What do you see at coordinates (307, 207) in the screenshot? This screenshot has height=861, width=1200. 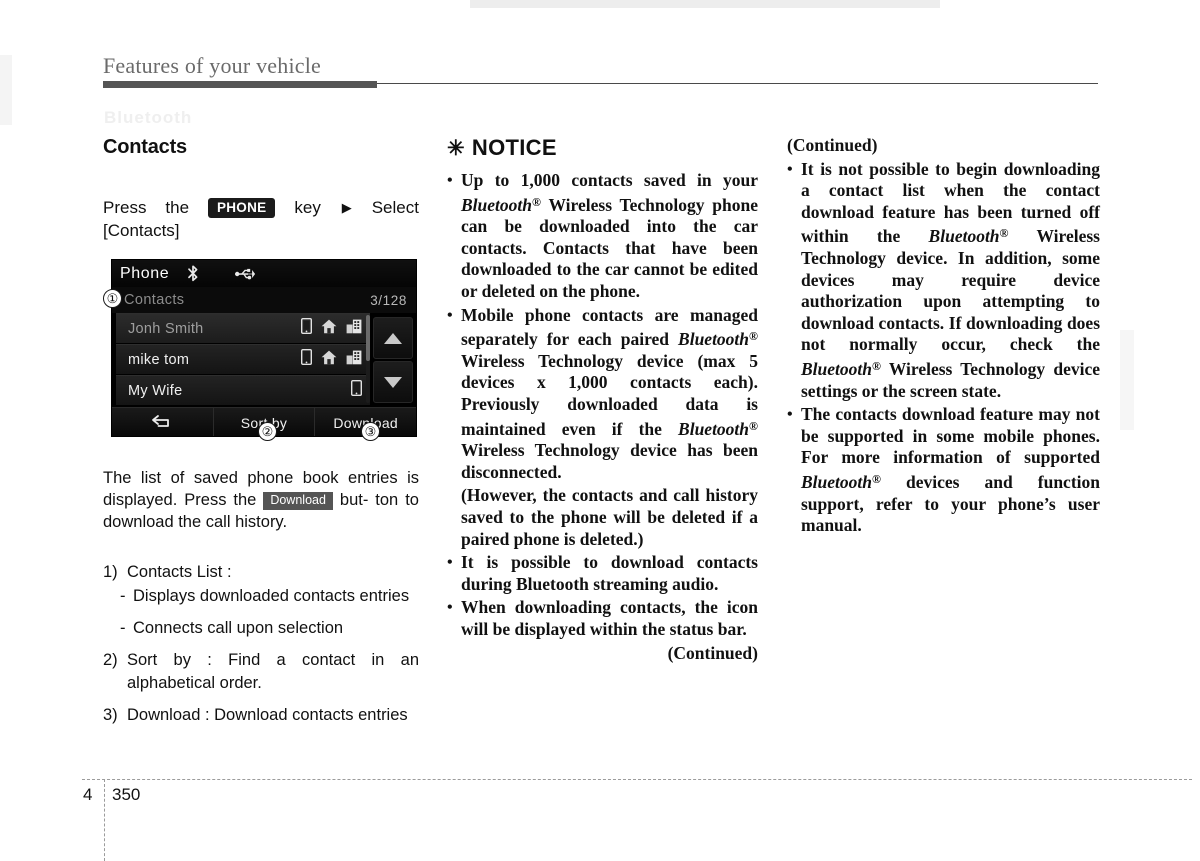 I see `key-word: key` at bounding box center [307, 207].